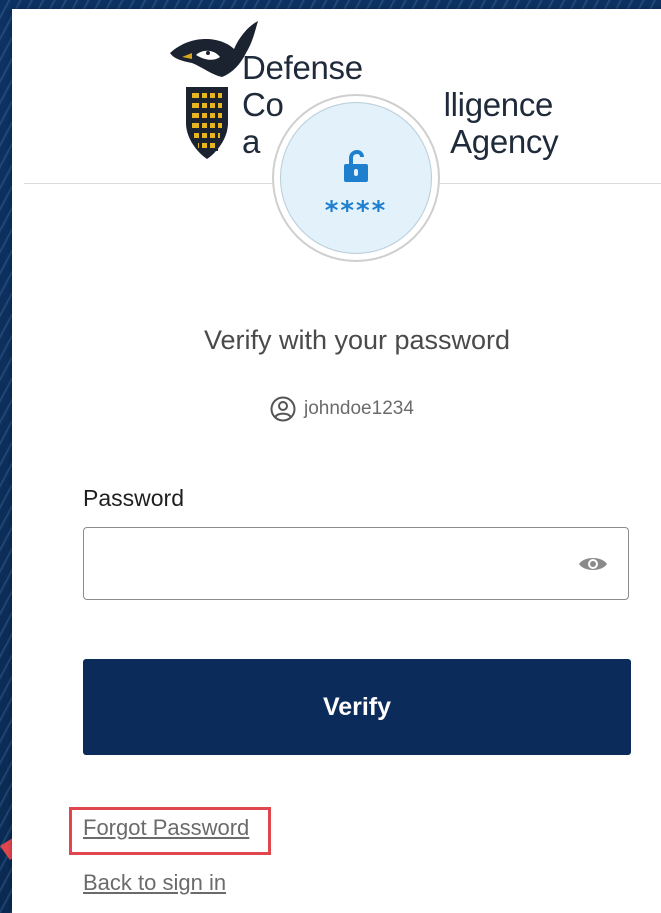  What do you see at coordinates (283, 409) in the screenshot?
I see `user-circle-icon` at bounding box center [283, 409].